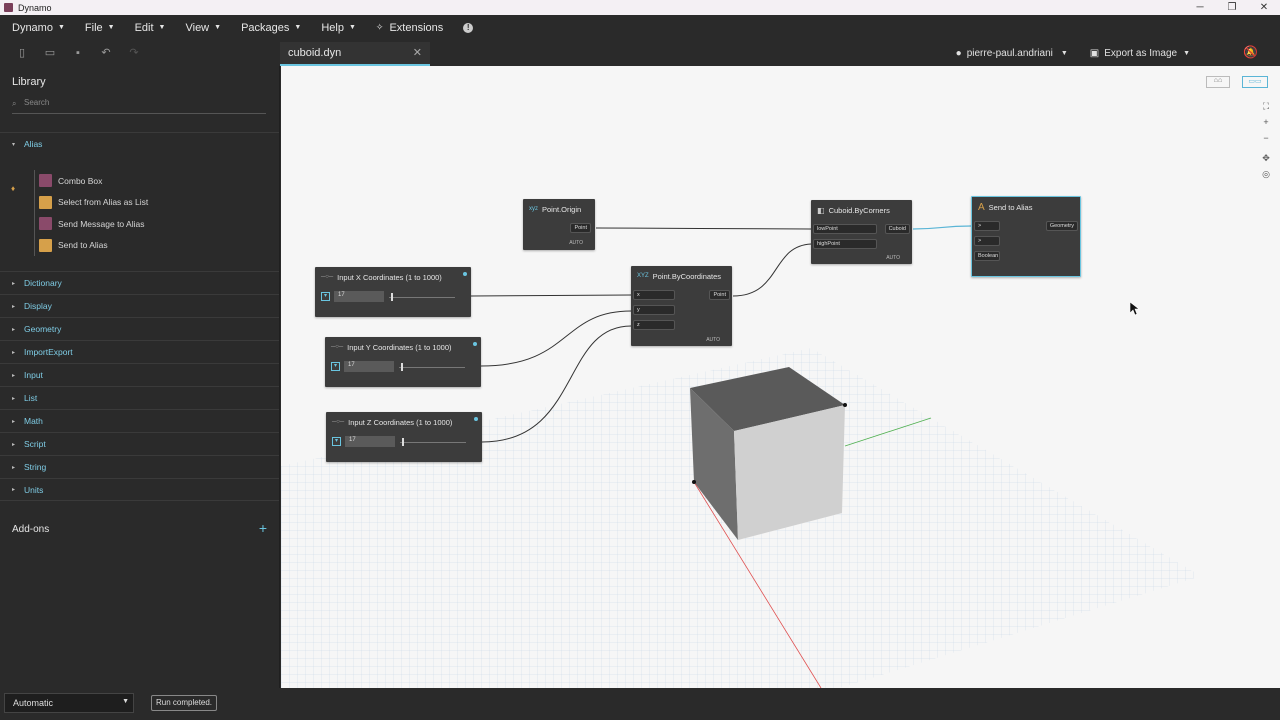 This screenshot has height=720, width=1280. I want to click on export-button: Export as Image, so click(1140, 53).